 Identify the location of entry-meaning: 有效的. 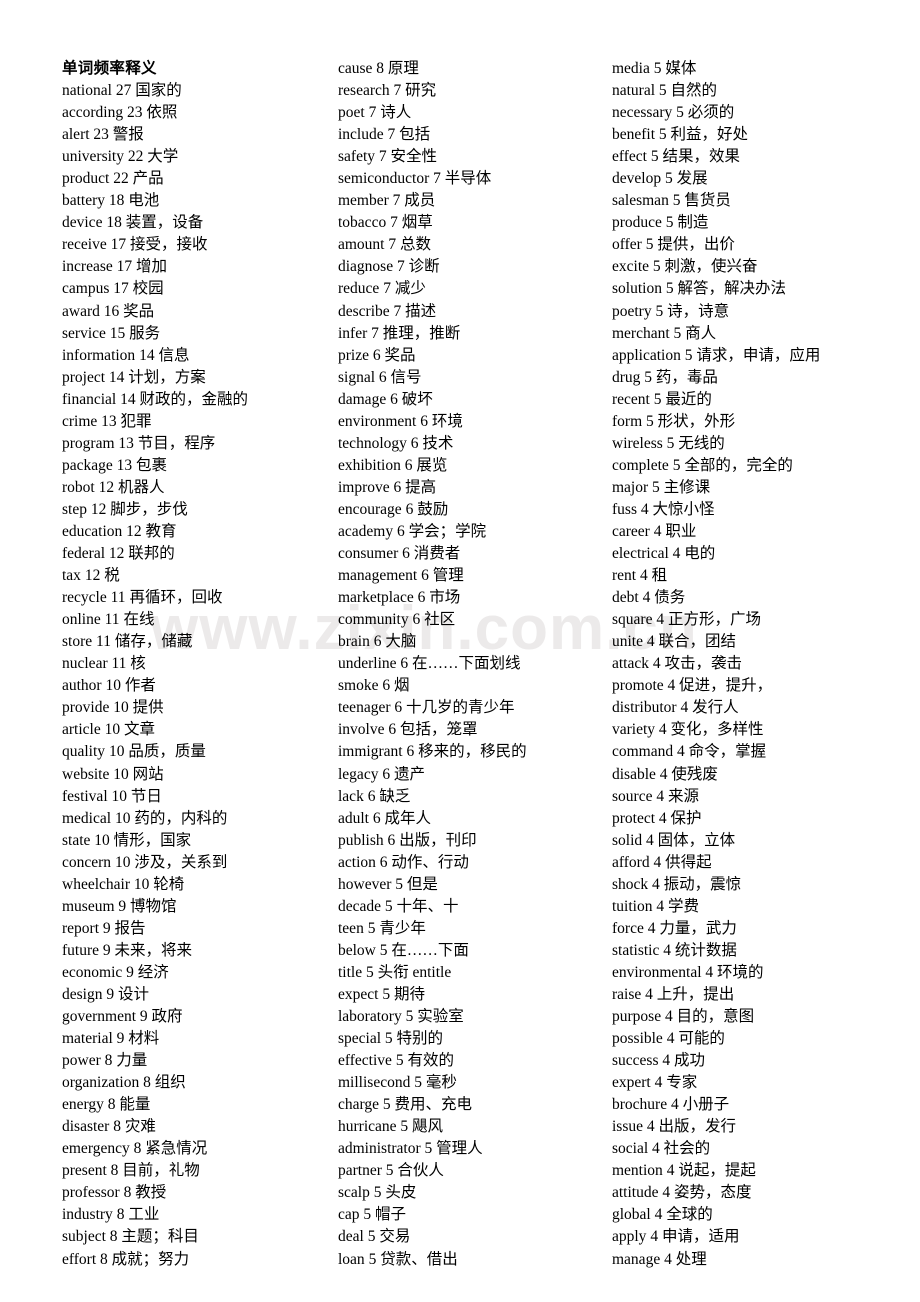
(430, 1061).